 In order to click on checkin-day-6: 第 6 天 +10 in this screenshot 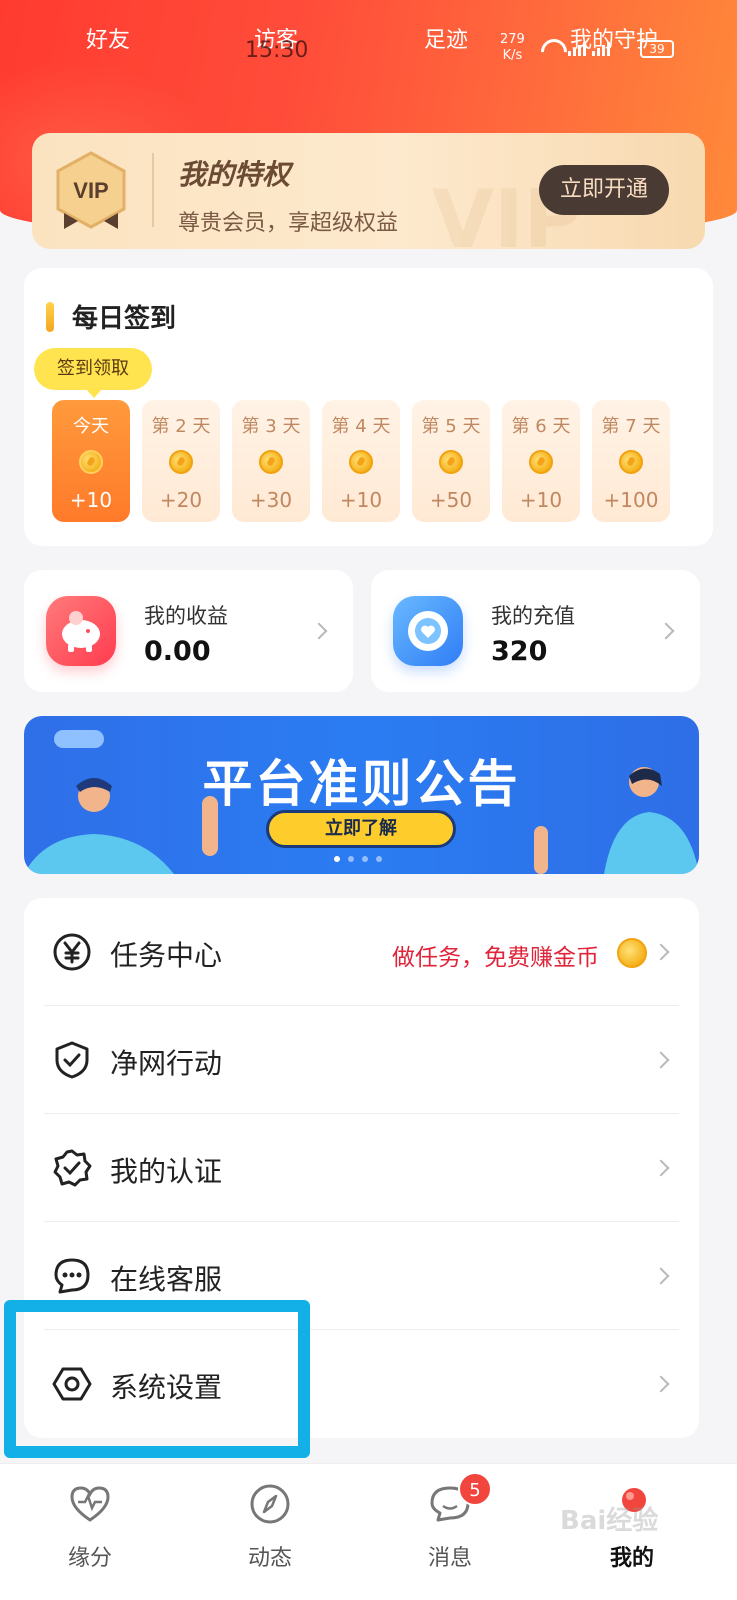, I will do `click(541, 461)`.